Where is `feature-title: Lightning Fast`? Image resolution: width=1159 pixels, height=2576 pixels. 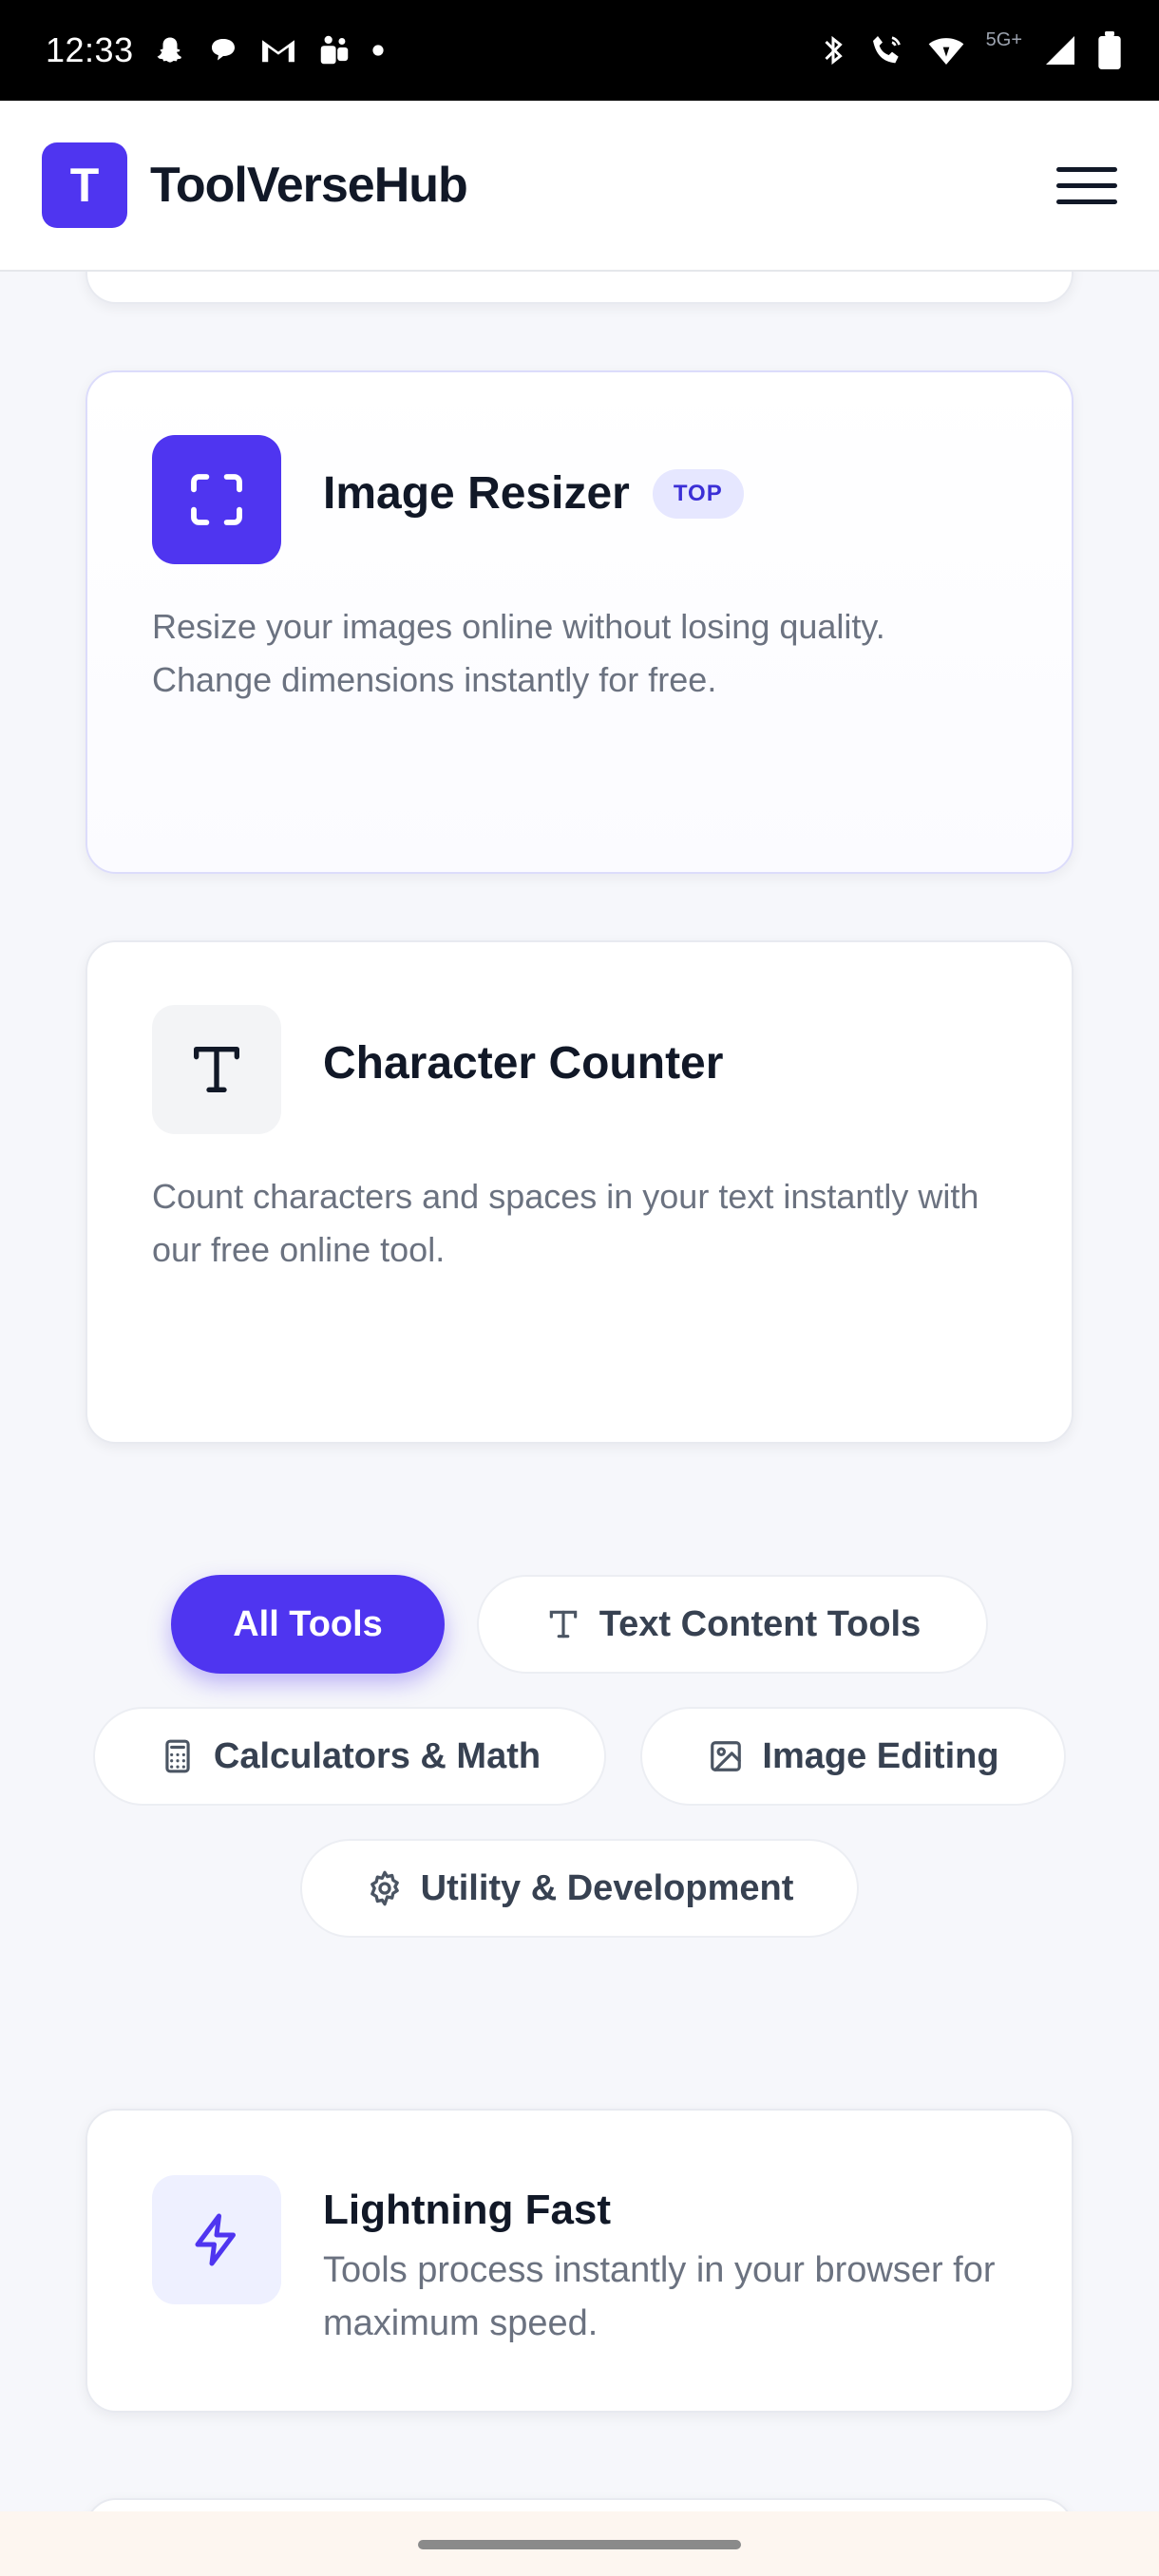
feature-title: Lightning Fast is located at coordinates (467, 2210).